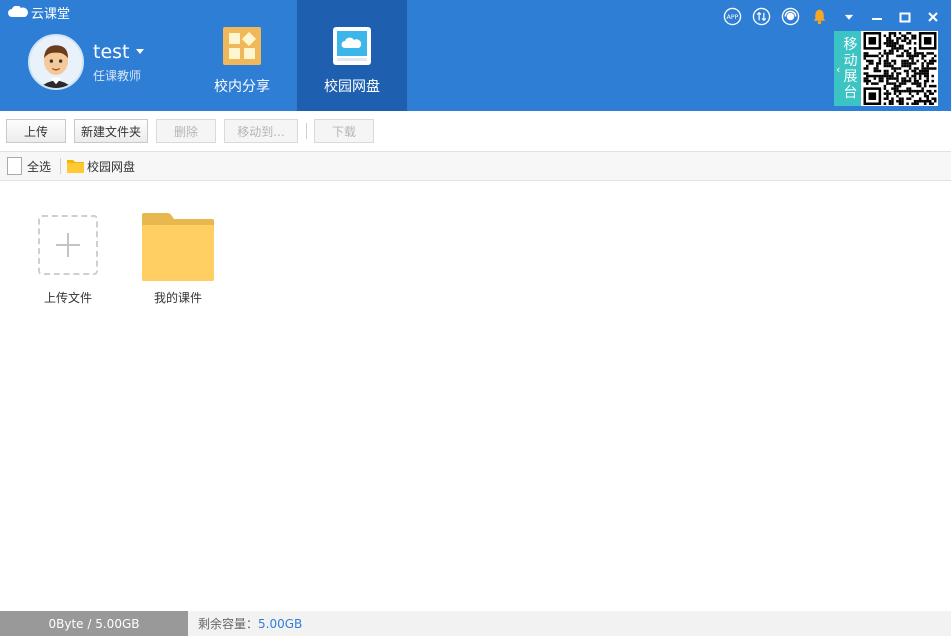  I want to click on user-name-dropdown: test, so click(118, 52).